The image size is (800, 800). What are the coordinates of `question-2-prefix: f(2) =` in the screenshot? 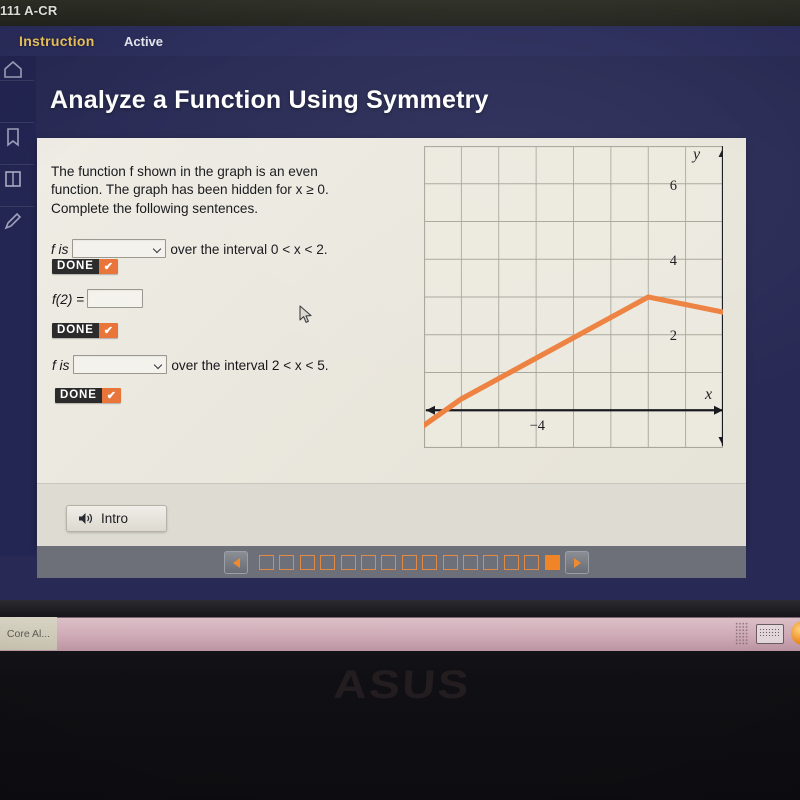 It's located at (68, 299).